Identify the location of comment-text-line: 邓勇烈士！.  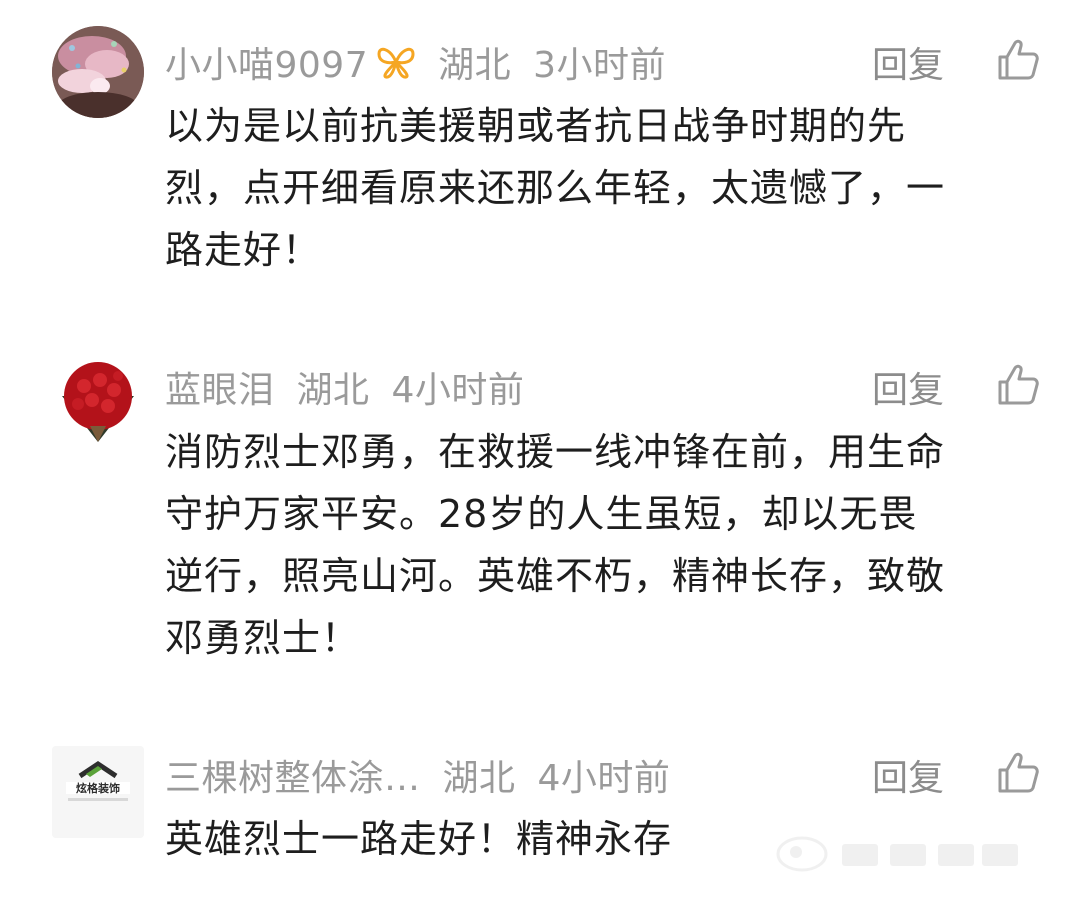
(263, 638).